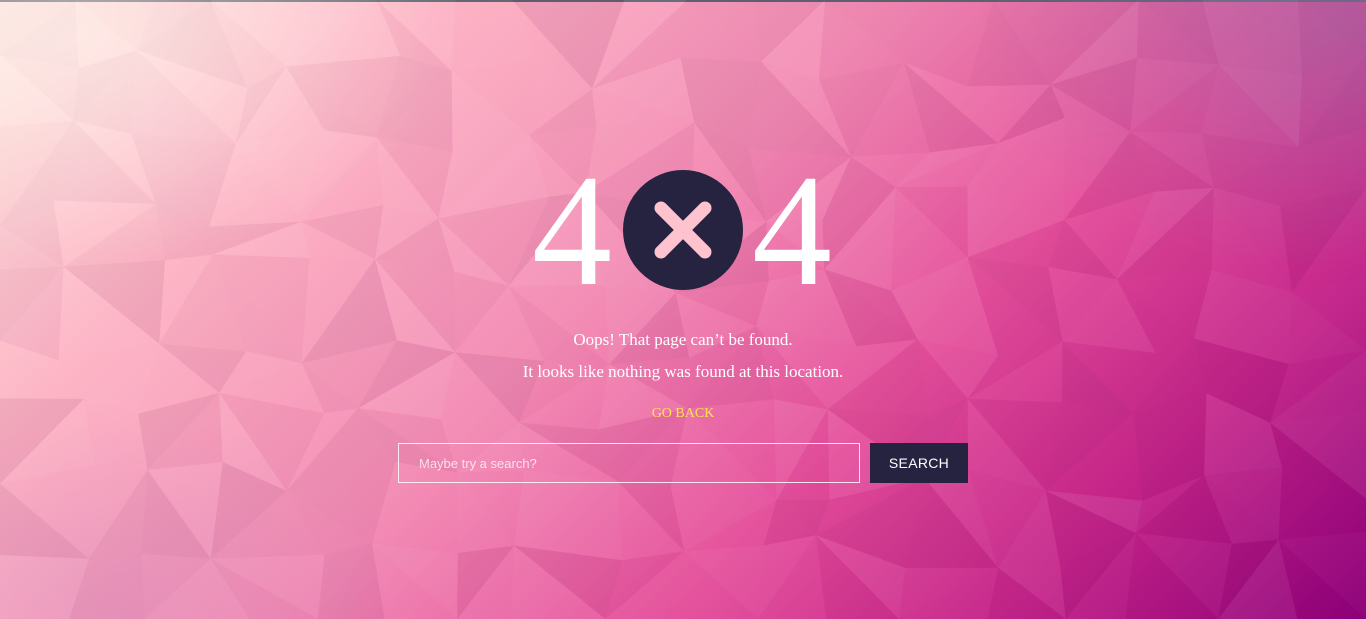 The height and width of the screenshot is (619, 1366). Describe the element at coordinates (683, 339) in the screenshot. I see `error-message-primary: Oops! That page can’t be found.` at that location.